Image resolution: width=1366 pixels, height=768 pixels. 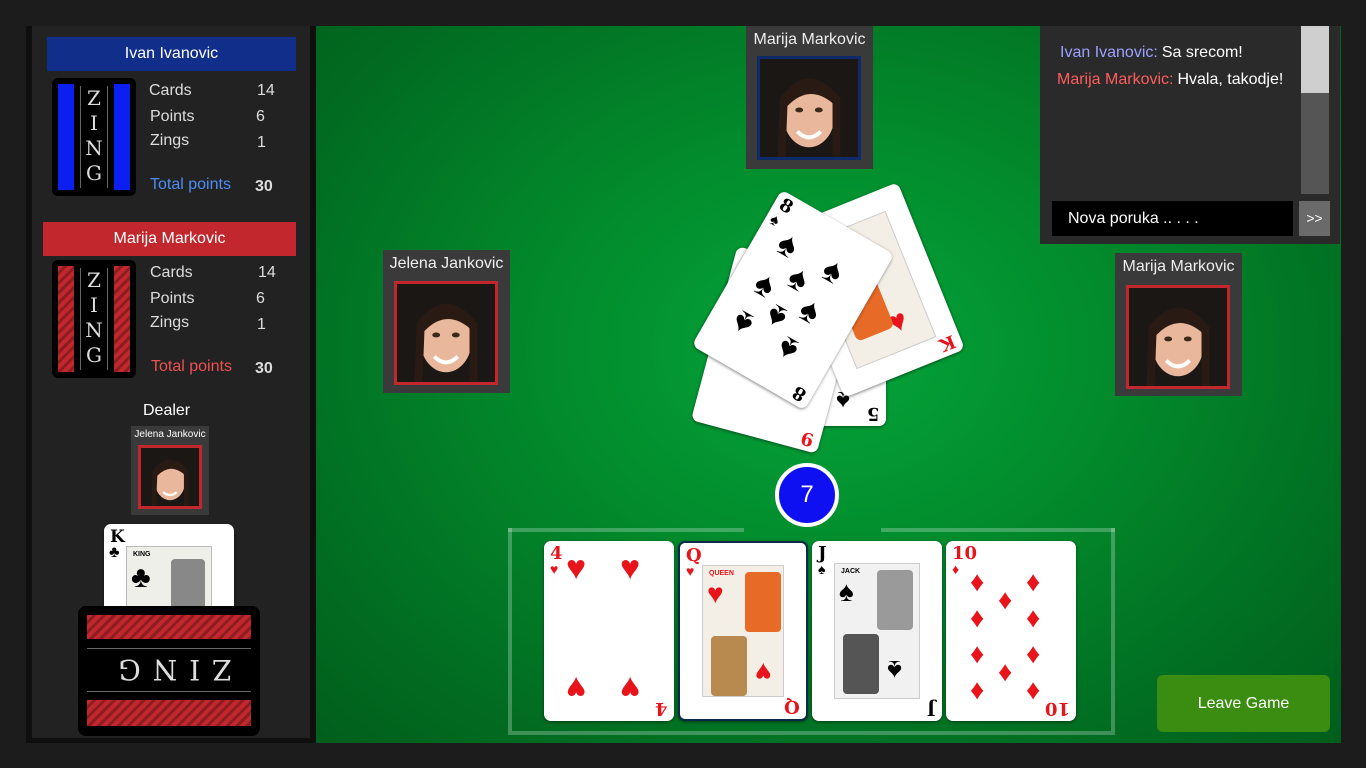 I want to click on team-2-points-value: 6, so click(x=260, y=298).